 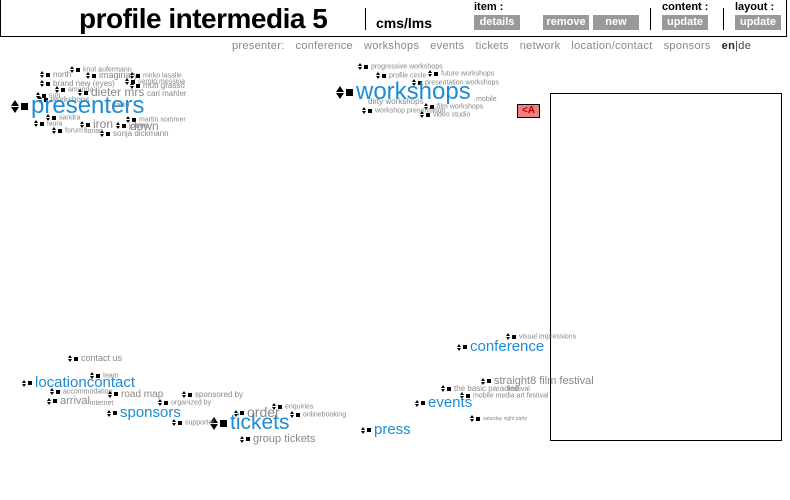 I want to click on node-item: forum, so click(x=67, y=130).